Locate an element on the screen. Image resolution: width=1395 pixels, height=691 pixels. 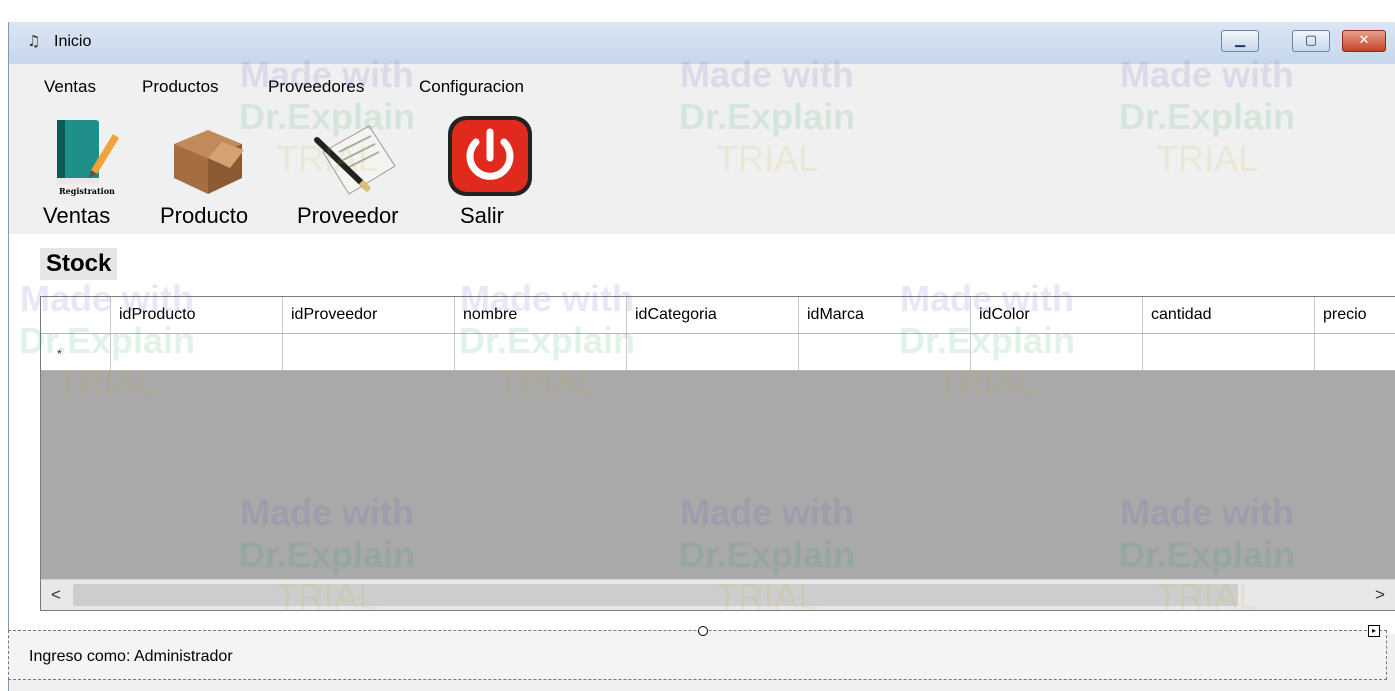
close-button: ✕ is located at coordinates (1364, 41).